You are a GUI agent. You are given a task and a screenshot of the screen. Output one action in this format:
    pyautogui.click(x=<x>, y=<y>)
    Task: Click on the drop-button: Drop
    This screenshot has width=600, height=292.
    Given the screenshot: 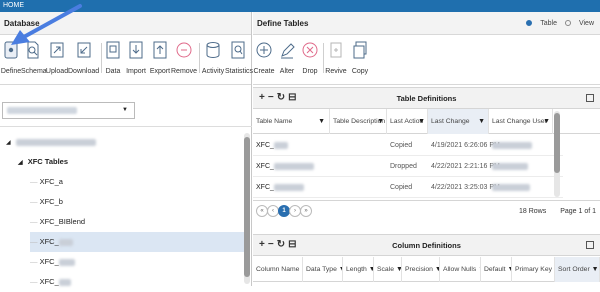 What is the action you would take?
    pyautogui.click(x=310, y=60)
    